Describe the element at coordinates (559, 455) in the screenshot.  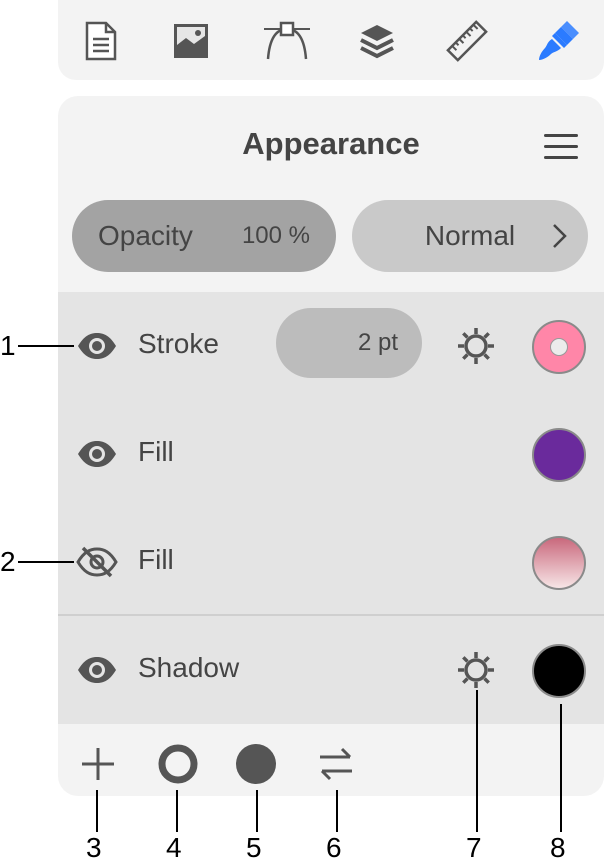
I see `fill-color-swatch` at that location.